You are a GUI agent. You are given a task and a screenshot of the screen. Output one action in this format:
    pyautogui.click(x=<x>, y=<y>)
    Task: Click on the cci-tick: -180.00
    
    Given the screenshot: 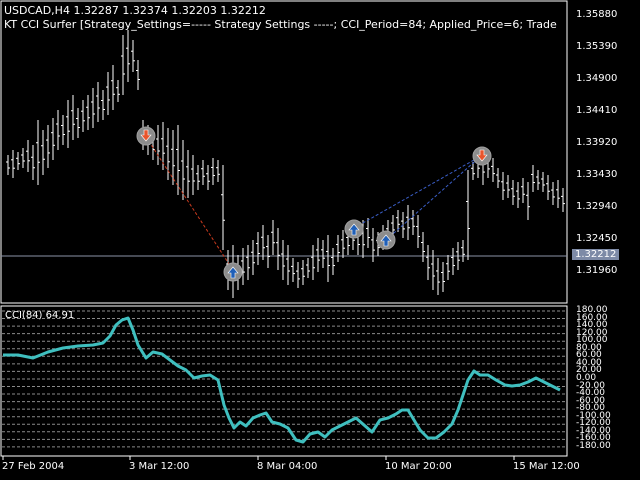 What is the action you would take?
    pyautogui.click(x=593, y=445)
    